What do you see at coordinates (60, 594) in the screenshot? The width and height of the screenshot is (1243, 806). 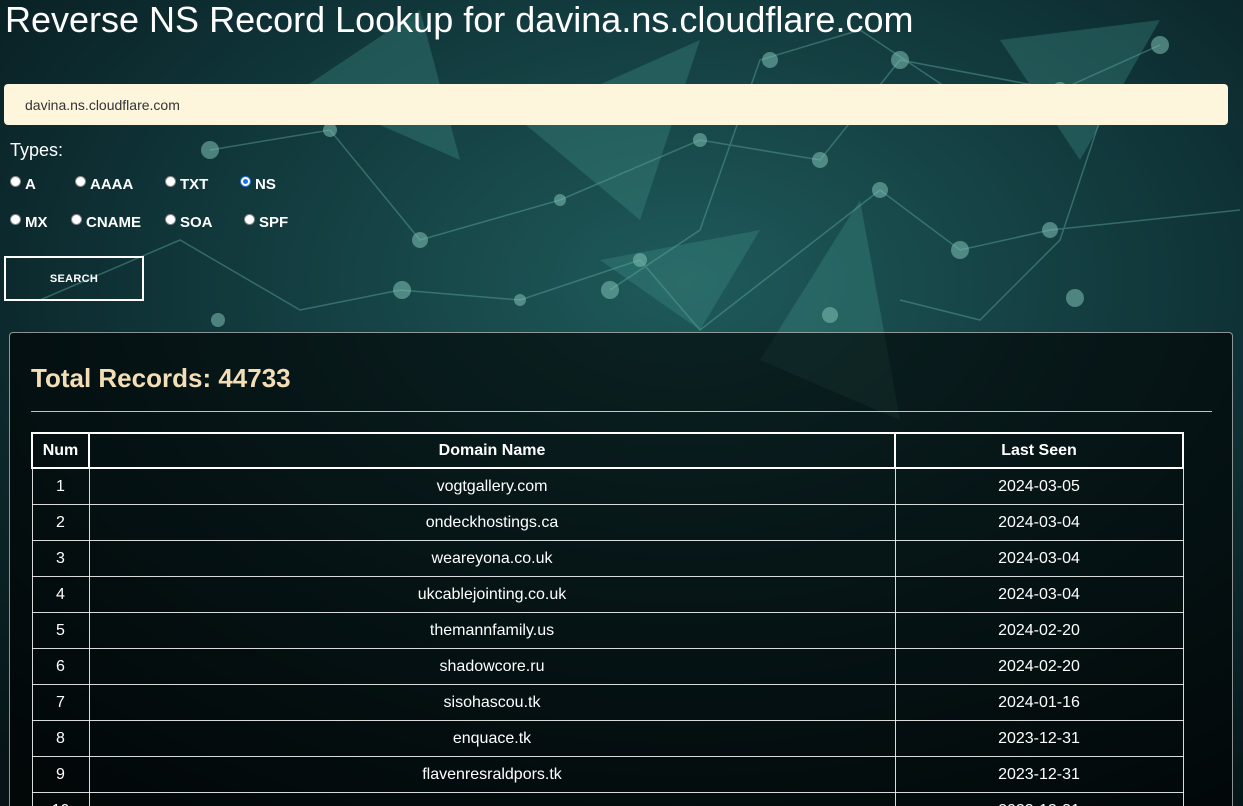 I see `cell-num: 4` at bounding box center [60, 594].